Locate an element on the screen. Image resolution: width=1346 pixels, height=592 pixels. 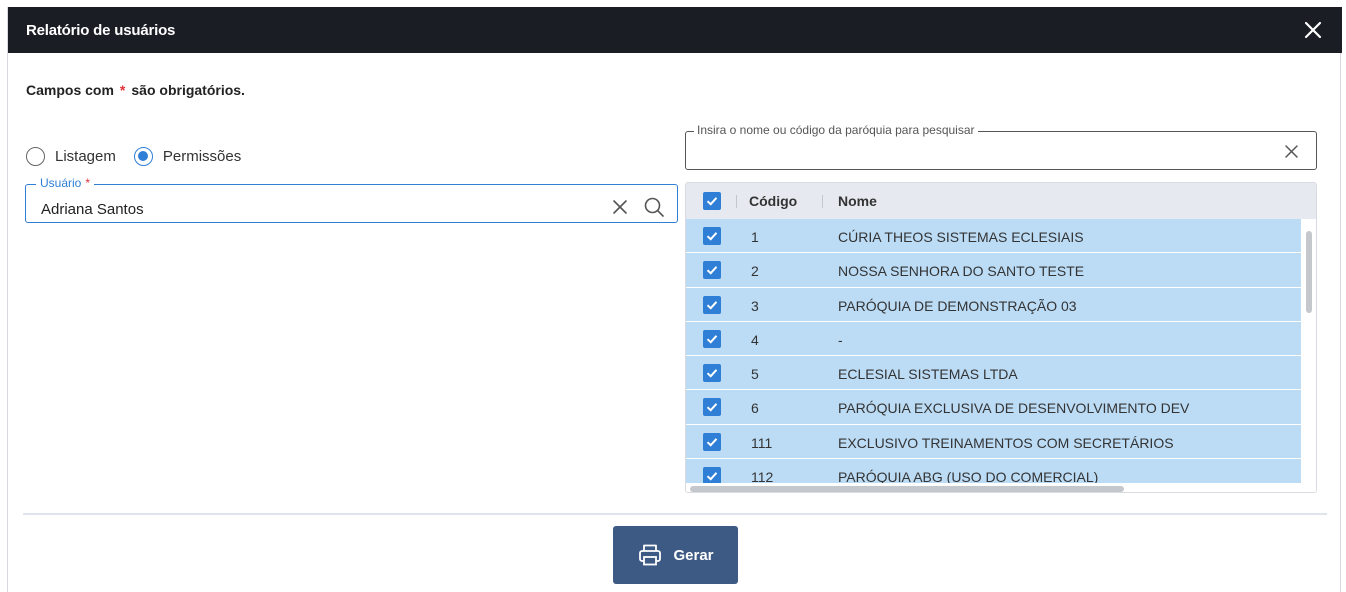
table-row: 1 CÚRIA THEOS SISTEMAS ECLESIAIS is located at coordinates (993, 236).